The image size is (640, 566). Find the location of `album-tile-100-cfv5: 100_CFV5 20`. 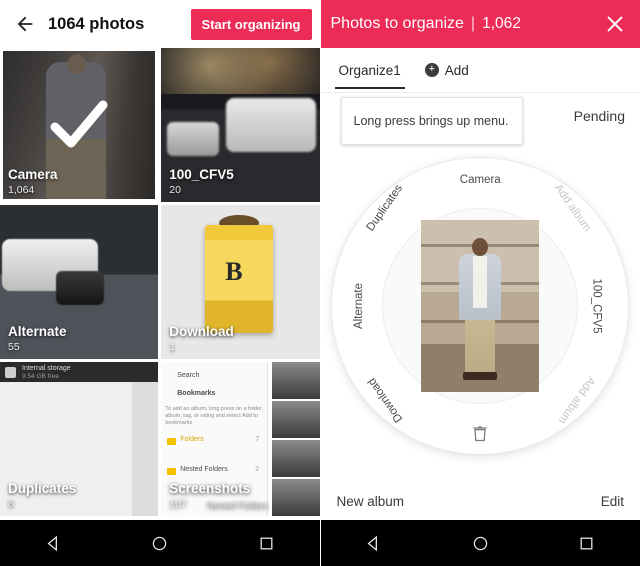

album-tile-100-cfv5: 100_CFV5 20 is located at coordinates (240, 125).